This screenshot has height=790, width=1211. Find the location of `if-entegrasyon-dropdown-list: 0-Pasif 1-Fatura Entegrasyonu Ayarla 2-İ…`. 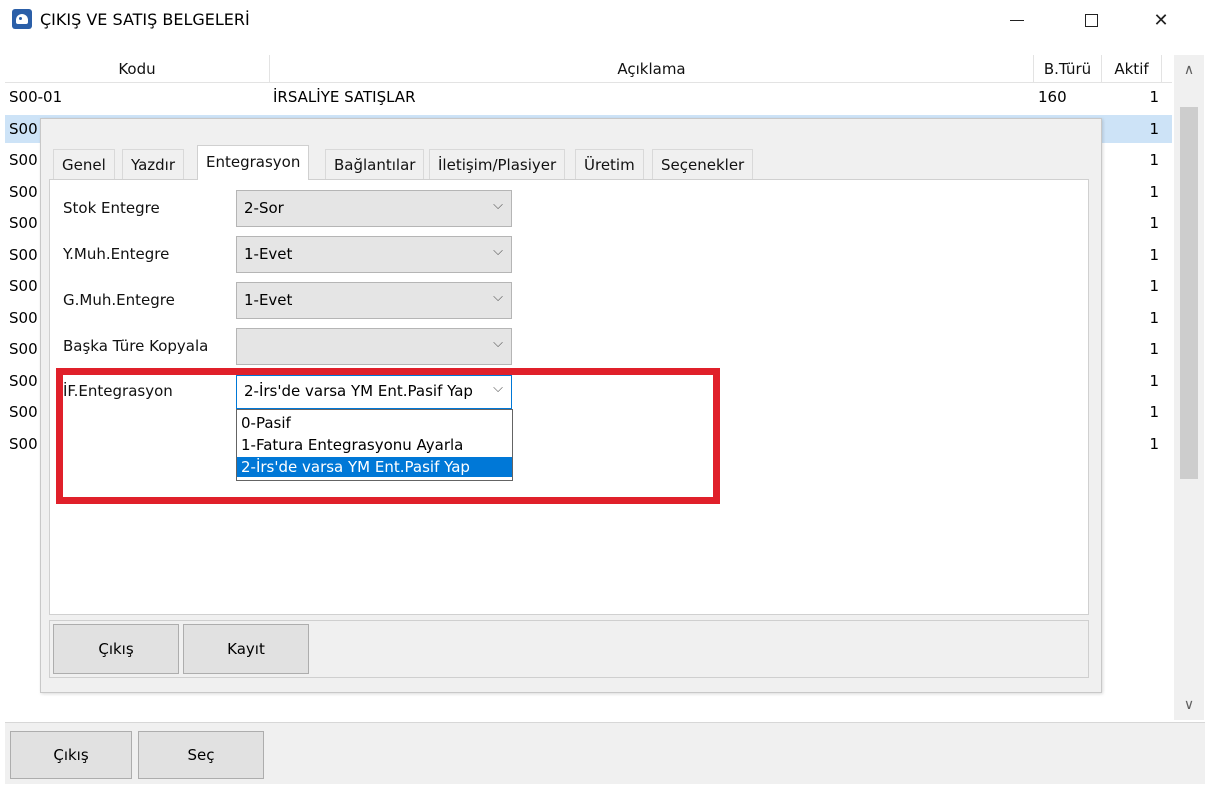

if-entegrasyon-dropdown-list: 0-Pasif 1-Fatura Entegrasyonu Ayarla 2-İ… is located at coordinates (374, 445).